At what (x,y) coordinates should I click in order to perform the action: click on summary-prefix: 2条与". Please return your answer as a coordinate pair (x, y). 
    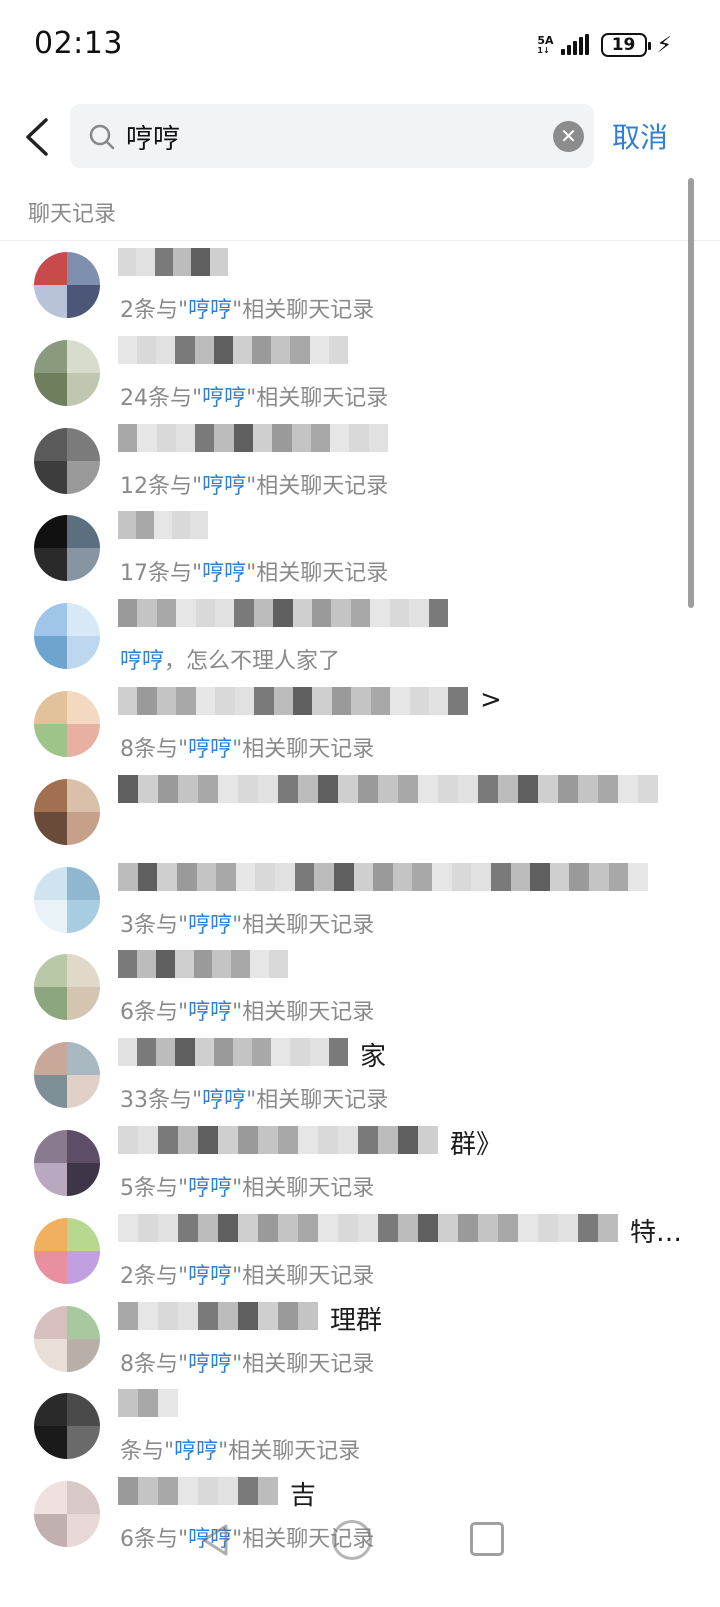
    Looking at the image, I should click on (154, 1276).